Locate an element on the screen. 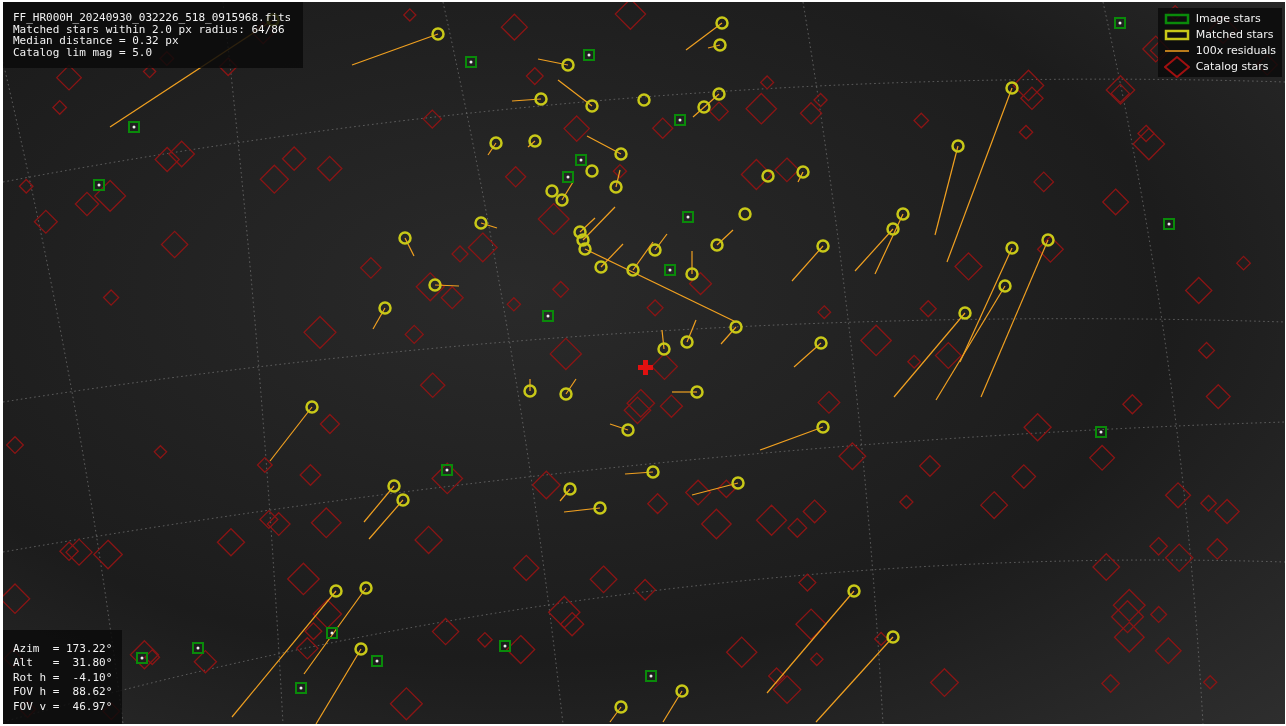 This screenshot has width=1286, height=726. info-text: FF_HR000H_20240930_032226_518_0915968.fits is located at coordinates (152, 18).